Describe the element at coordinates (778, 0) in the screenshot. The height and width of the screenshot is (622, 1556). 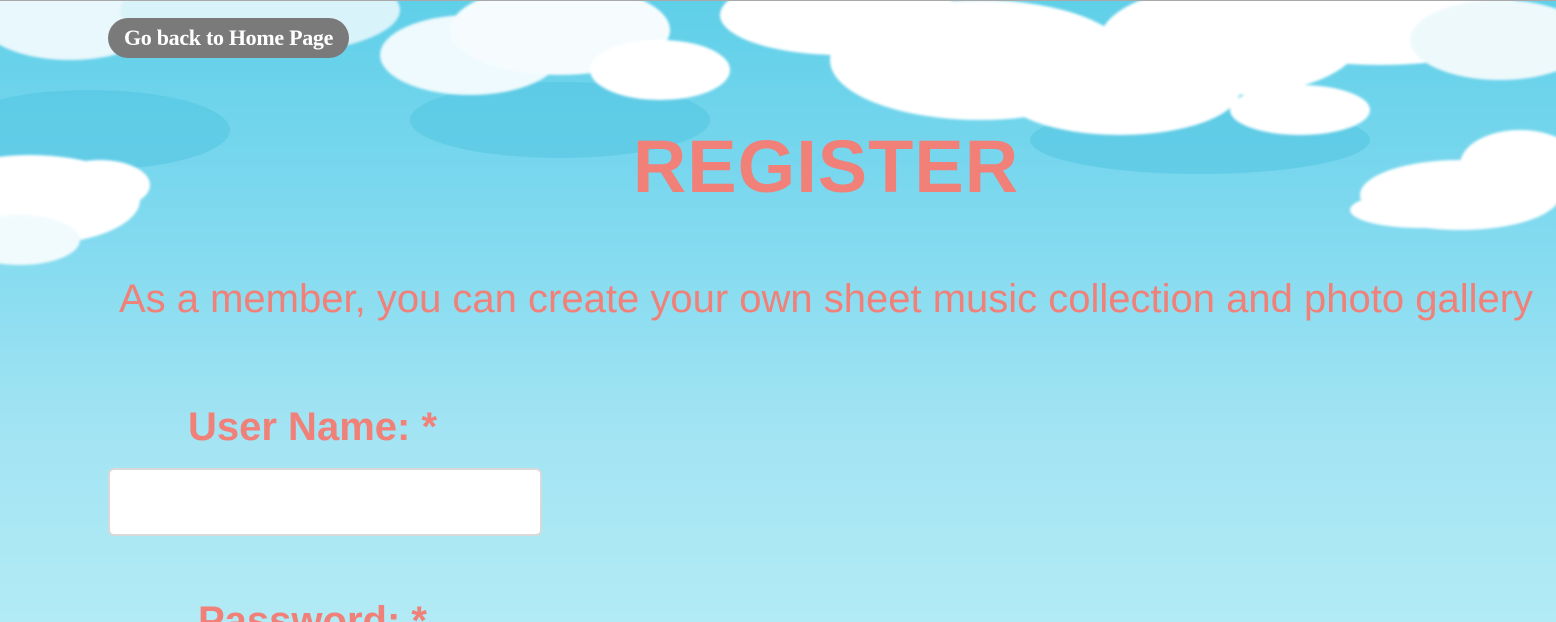
I see `top-border` at that location.